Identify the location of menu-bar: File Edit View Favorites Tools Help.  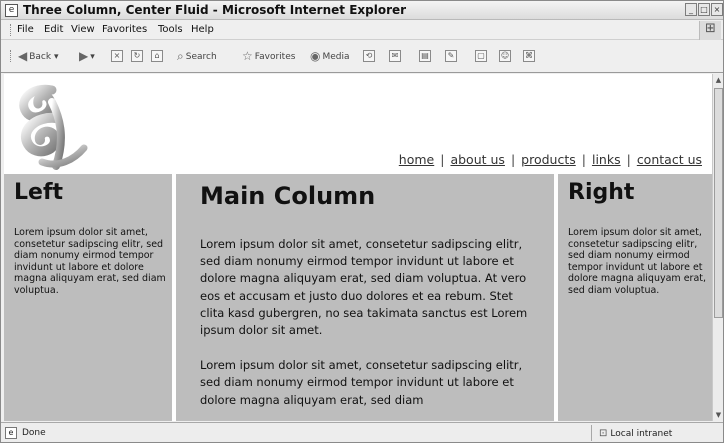
(362, 30).